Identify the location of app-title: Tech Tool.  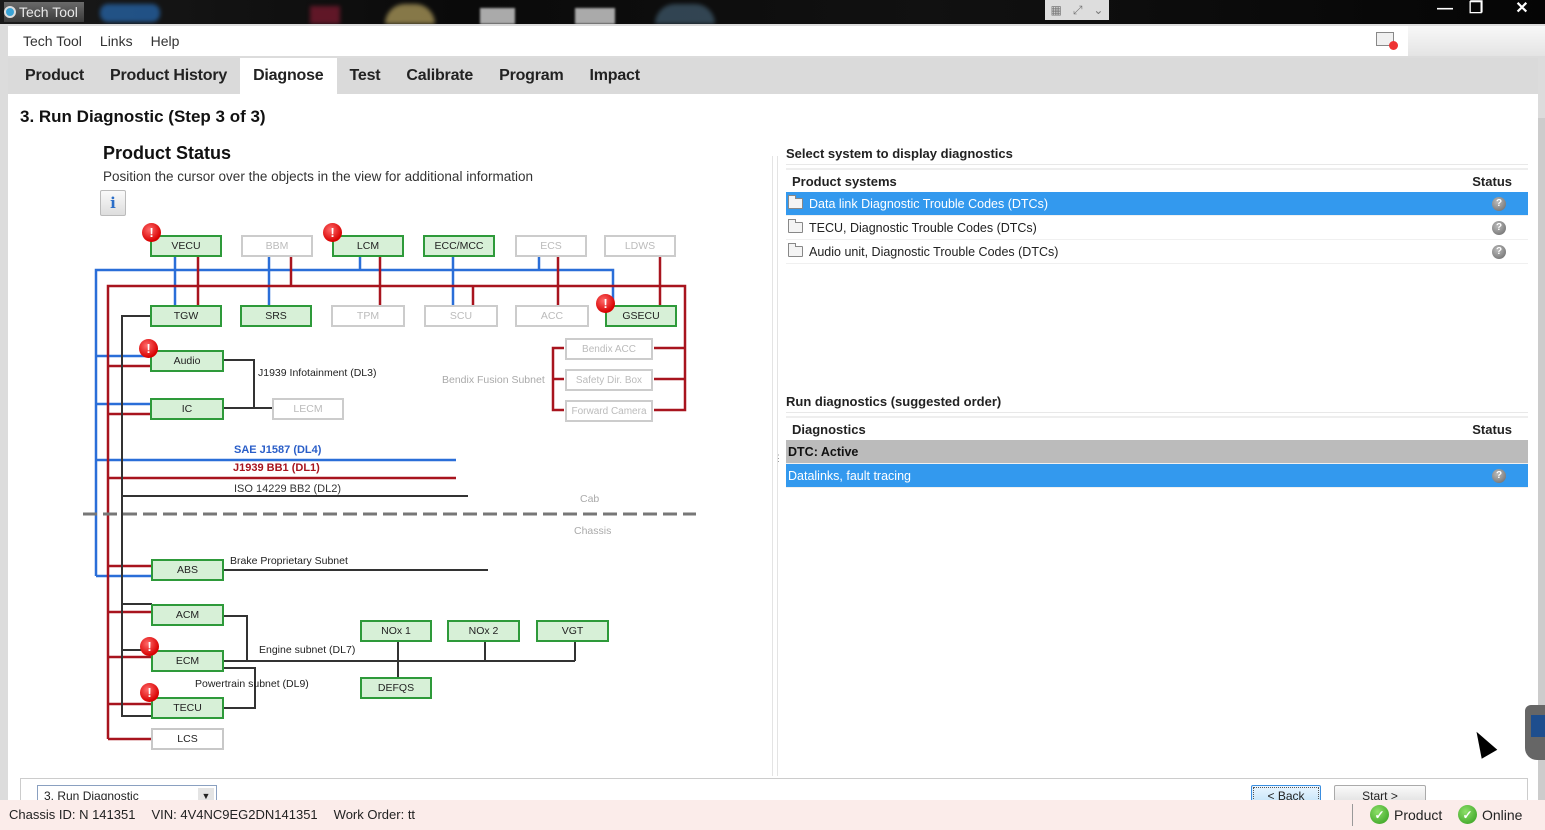
(44, 12).